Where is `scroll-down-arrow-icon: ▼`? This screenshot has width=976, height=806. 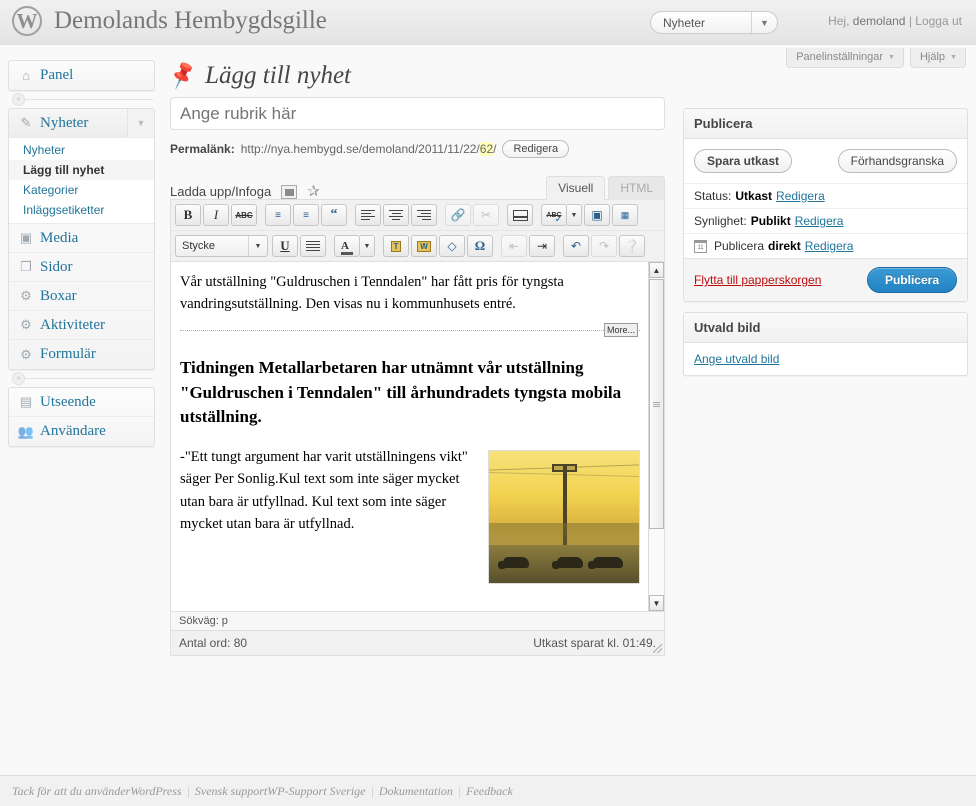 scroll-down-arrow-icon: ▼ is located at coordinates (656, 603).